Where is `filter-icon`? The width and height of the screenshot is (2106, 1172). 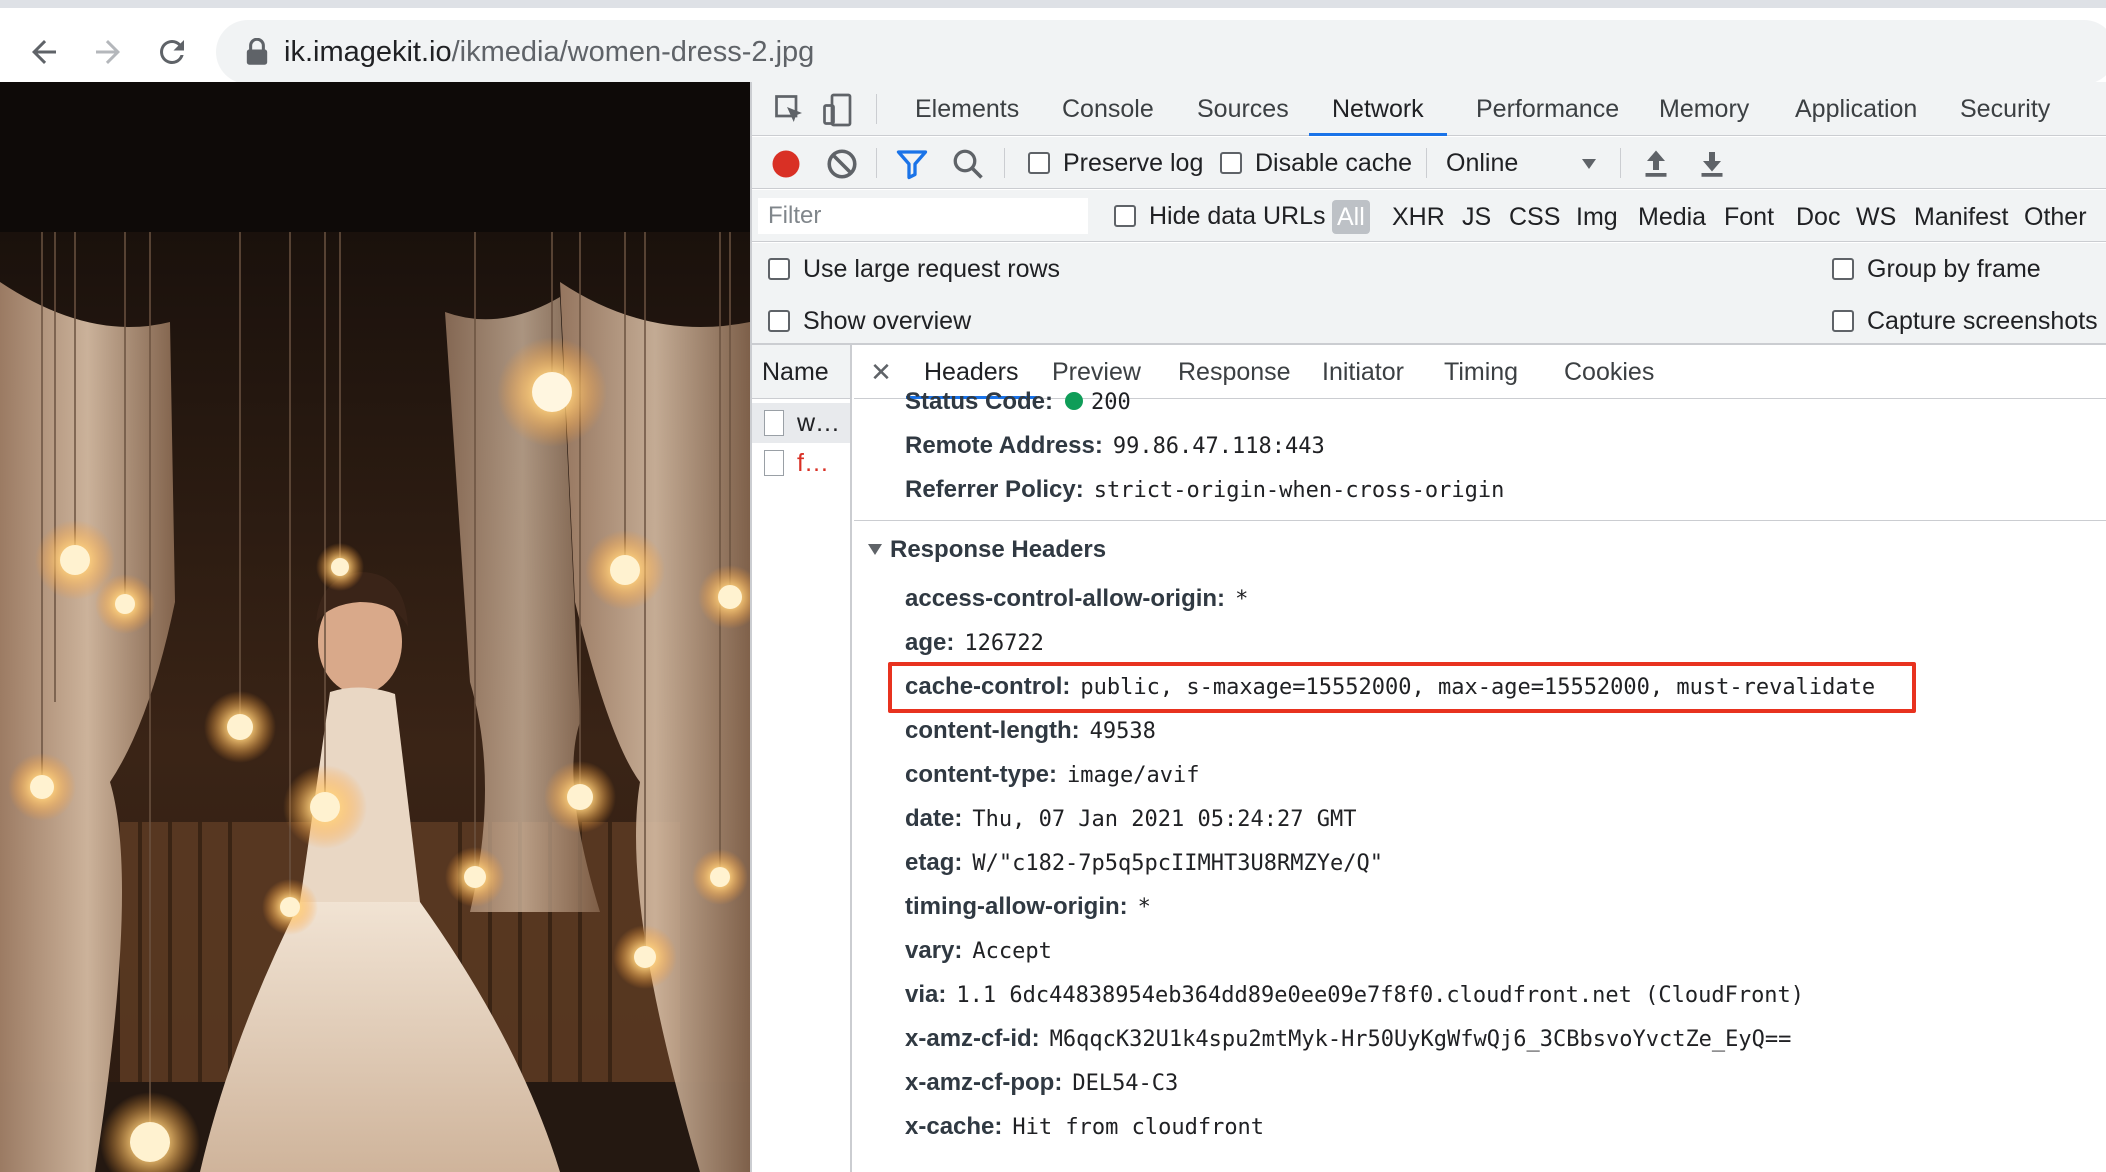 filter-icon is located at coordinates (912, 164).